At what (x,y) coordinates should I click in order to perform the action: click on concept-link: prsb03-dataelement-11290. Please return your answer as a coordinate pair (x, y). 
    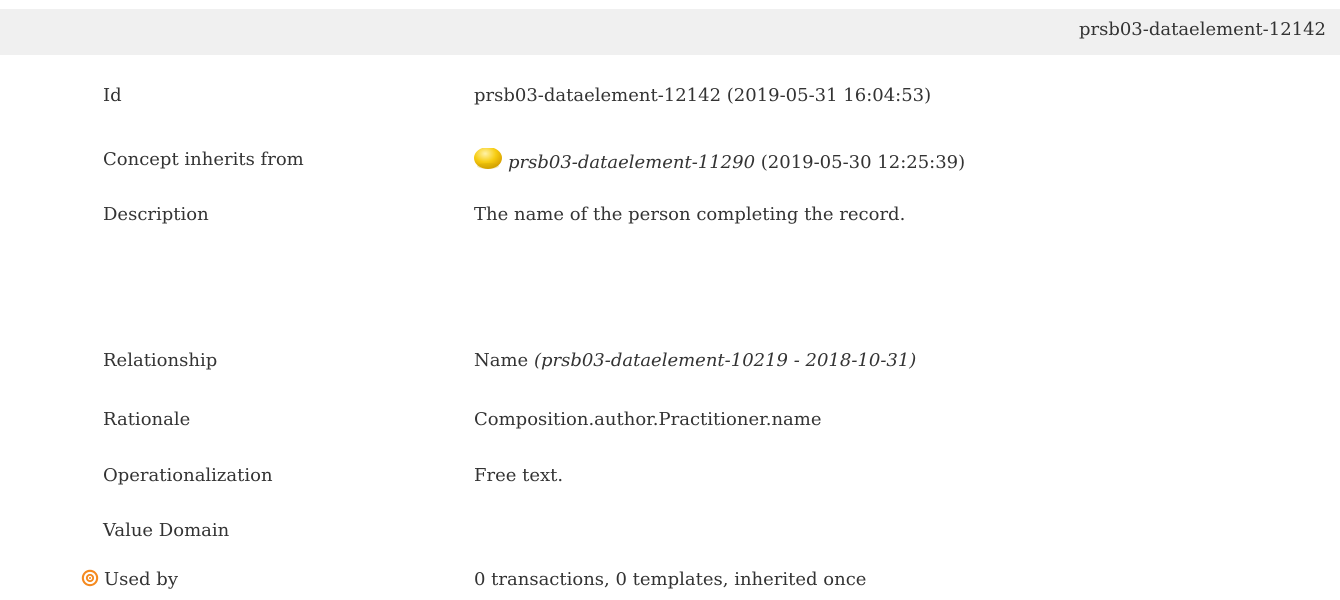
    Looking at the image, I should click on (631, 162).